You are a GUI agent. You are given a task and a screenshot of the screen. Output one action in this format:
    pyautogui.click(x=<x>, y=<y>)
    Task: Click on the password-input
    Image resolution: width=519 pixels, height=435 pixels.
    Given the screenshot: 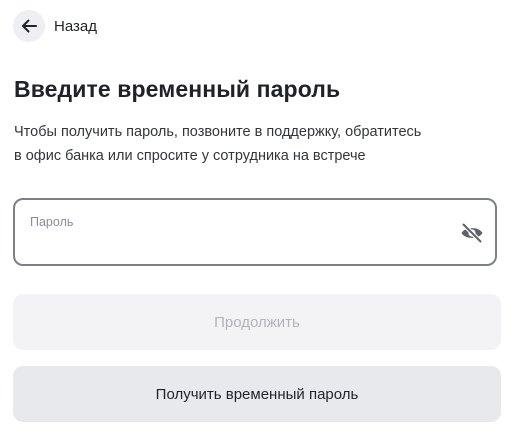 What is the action you would take?
    pyautogui.click(x=239, y=245)
    